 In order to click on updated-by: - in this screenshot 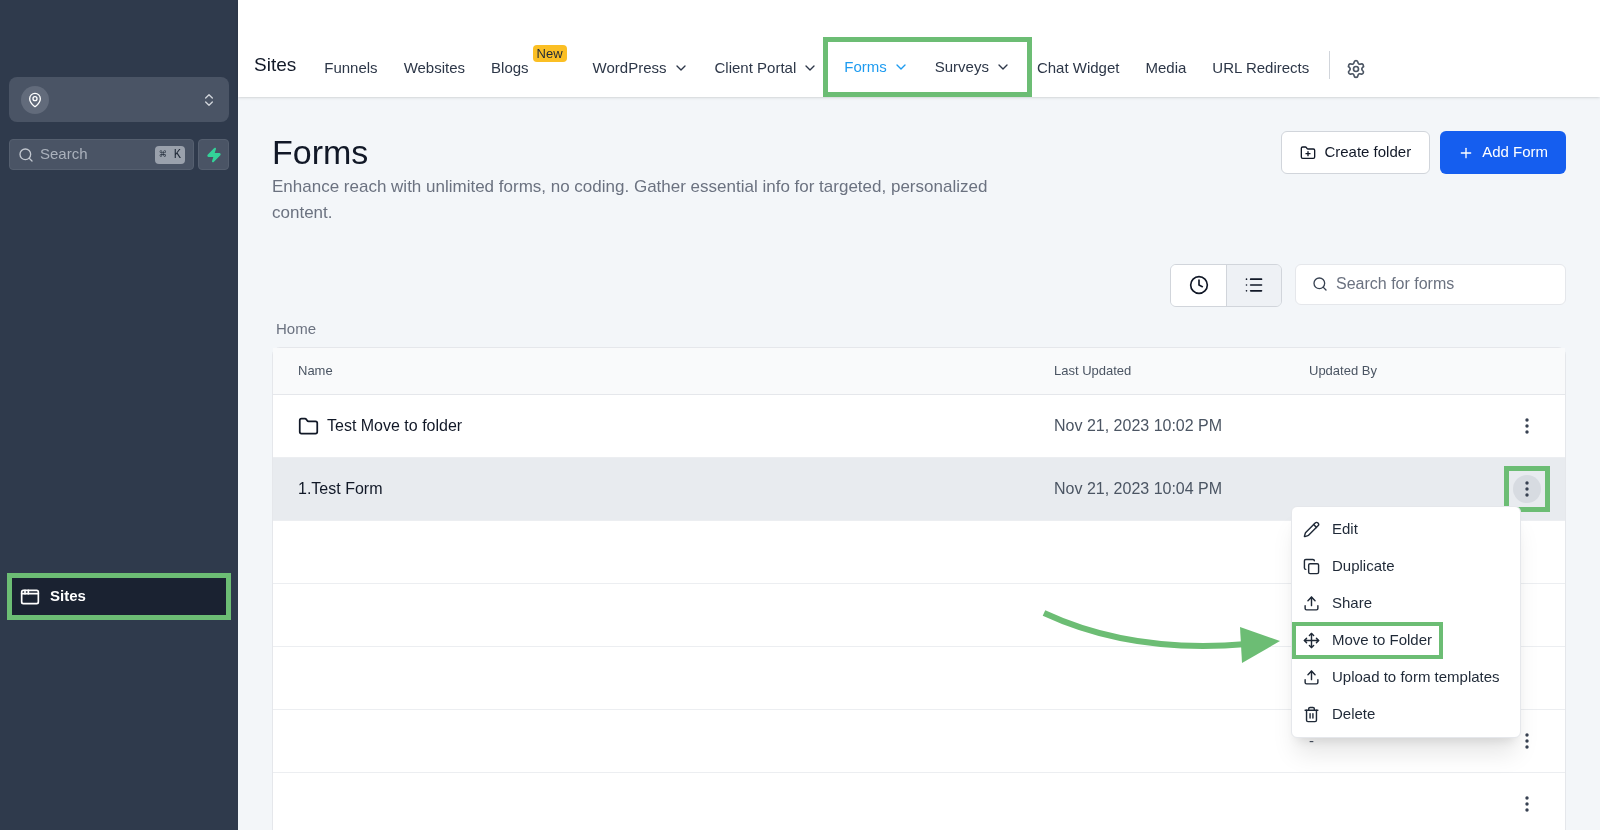, I will do `click(1311, 740)`.